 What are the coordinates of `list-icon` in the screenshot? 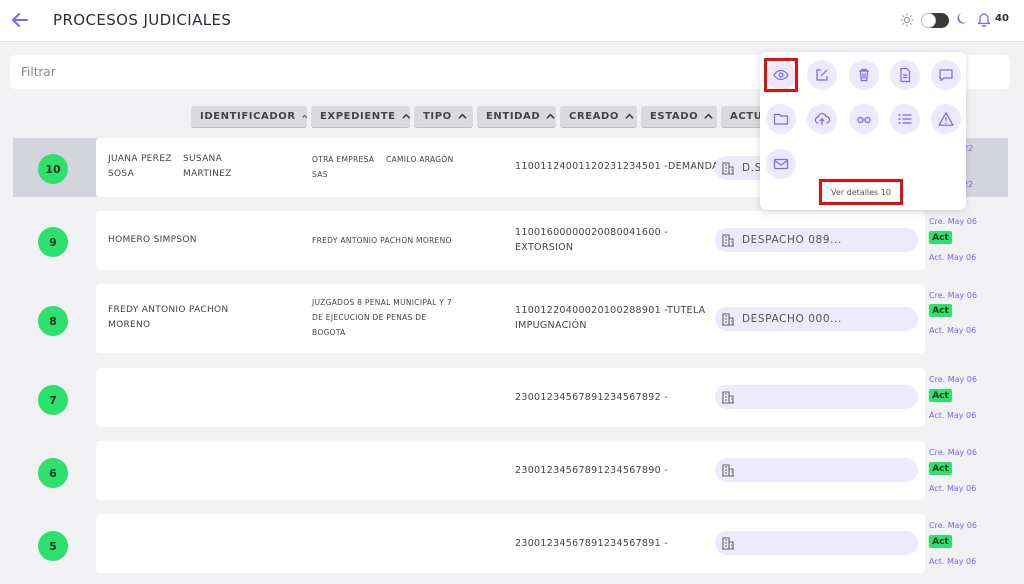 It's located at (905, 119).